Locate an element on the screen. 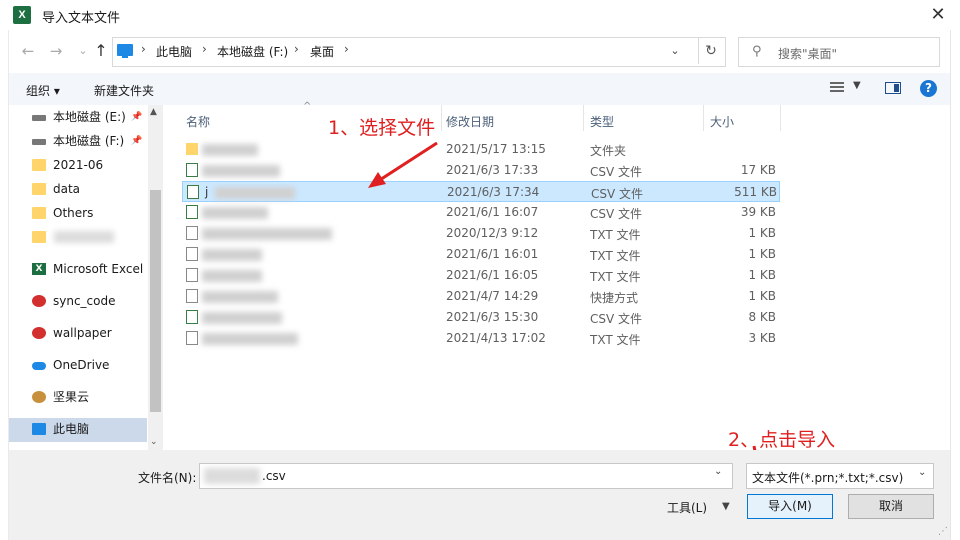 The height and width of the screenshot is (540, 960). organize-button: 组织 ▾ is located at coordinates (43, 90).